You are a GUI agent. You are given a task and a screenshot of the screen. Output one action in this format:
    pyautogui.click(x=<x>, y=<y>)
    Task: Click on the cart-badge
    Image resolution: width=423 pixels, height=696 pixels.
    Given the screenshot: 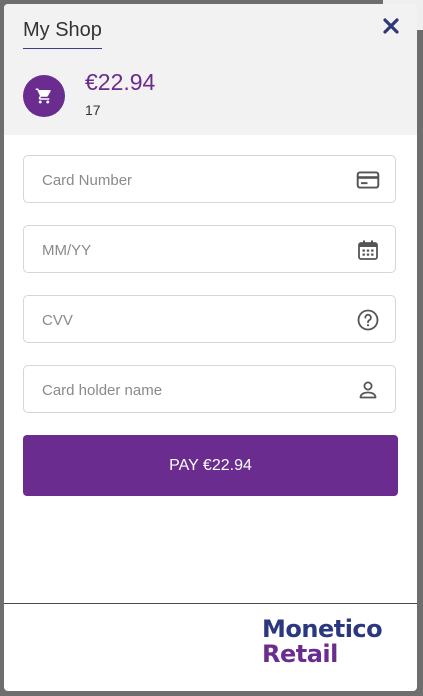 What is the action you would take?
    pyautogui.click(x=44, y=96)
    